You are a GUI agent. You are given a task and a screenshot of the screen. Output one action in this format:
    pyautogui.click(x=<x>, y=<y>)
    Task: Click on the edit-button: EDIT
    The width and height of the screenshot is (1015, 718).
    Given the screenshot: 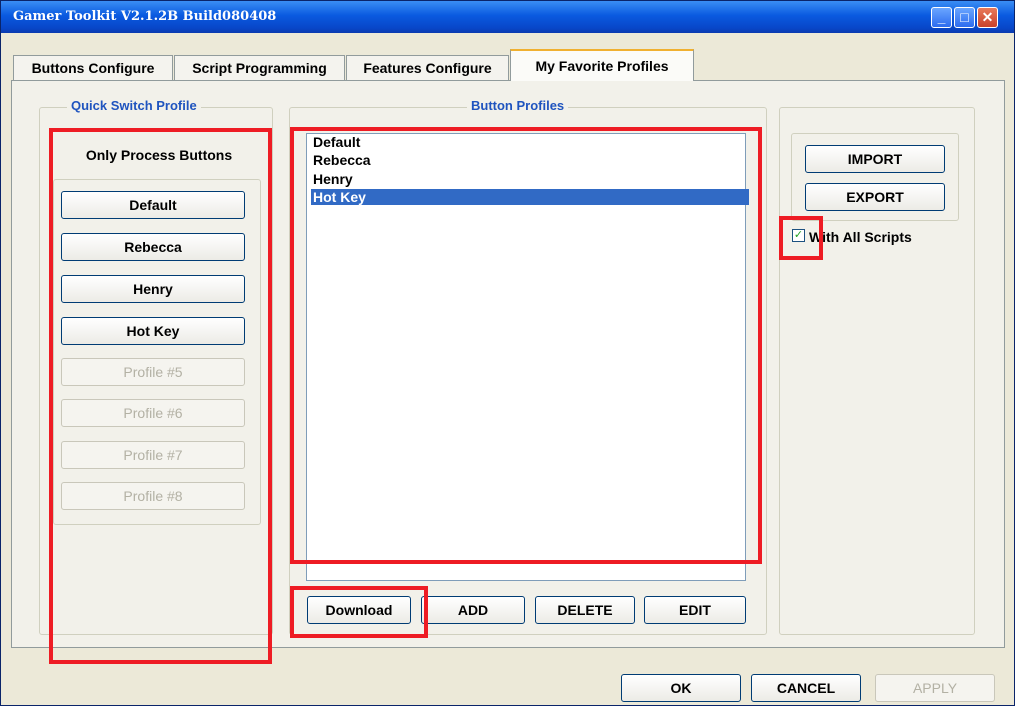 What is the action you would take?
    pyautogui.click(x=695, y=610)
    